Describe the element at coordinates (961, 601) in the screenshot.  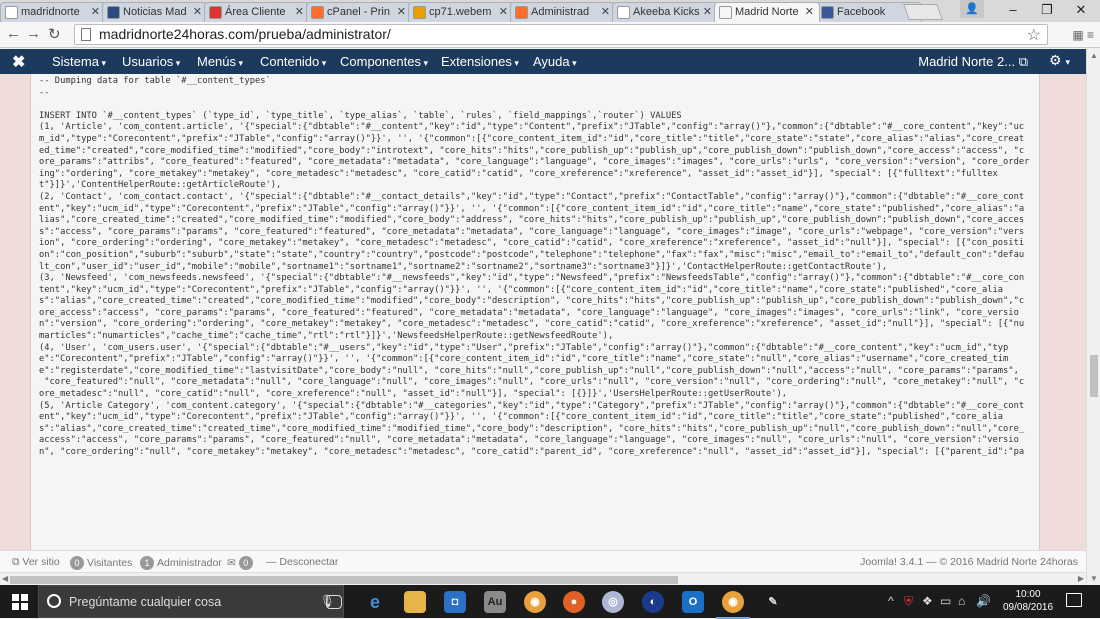
I see `network-icon: ⌂` at that location.